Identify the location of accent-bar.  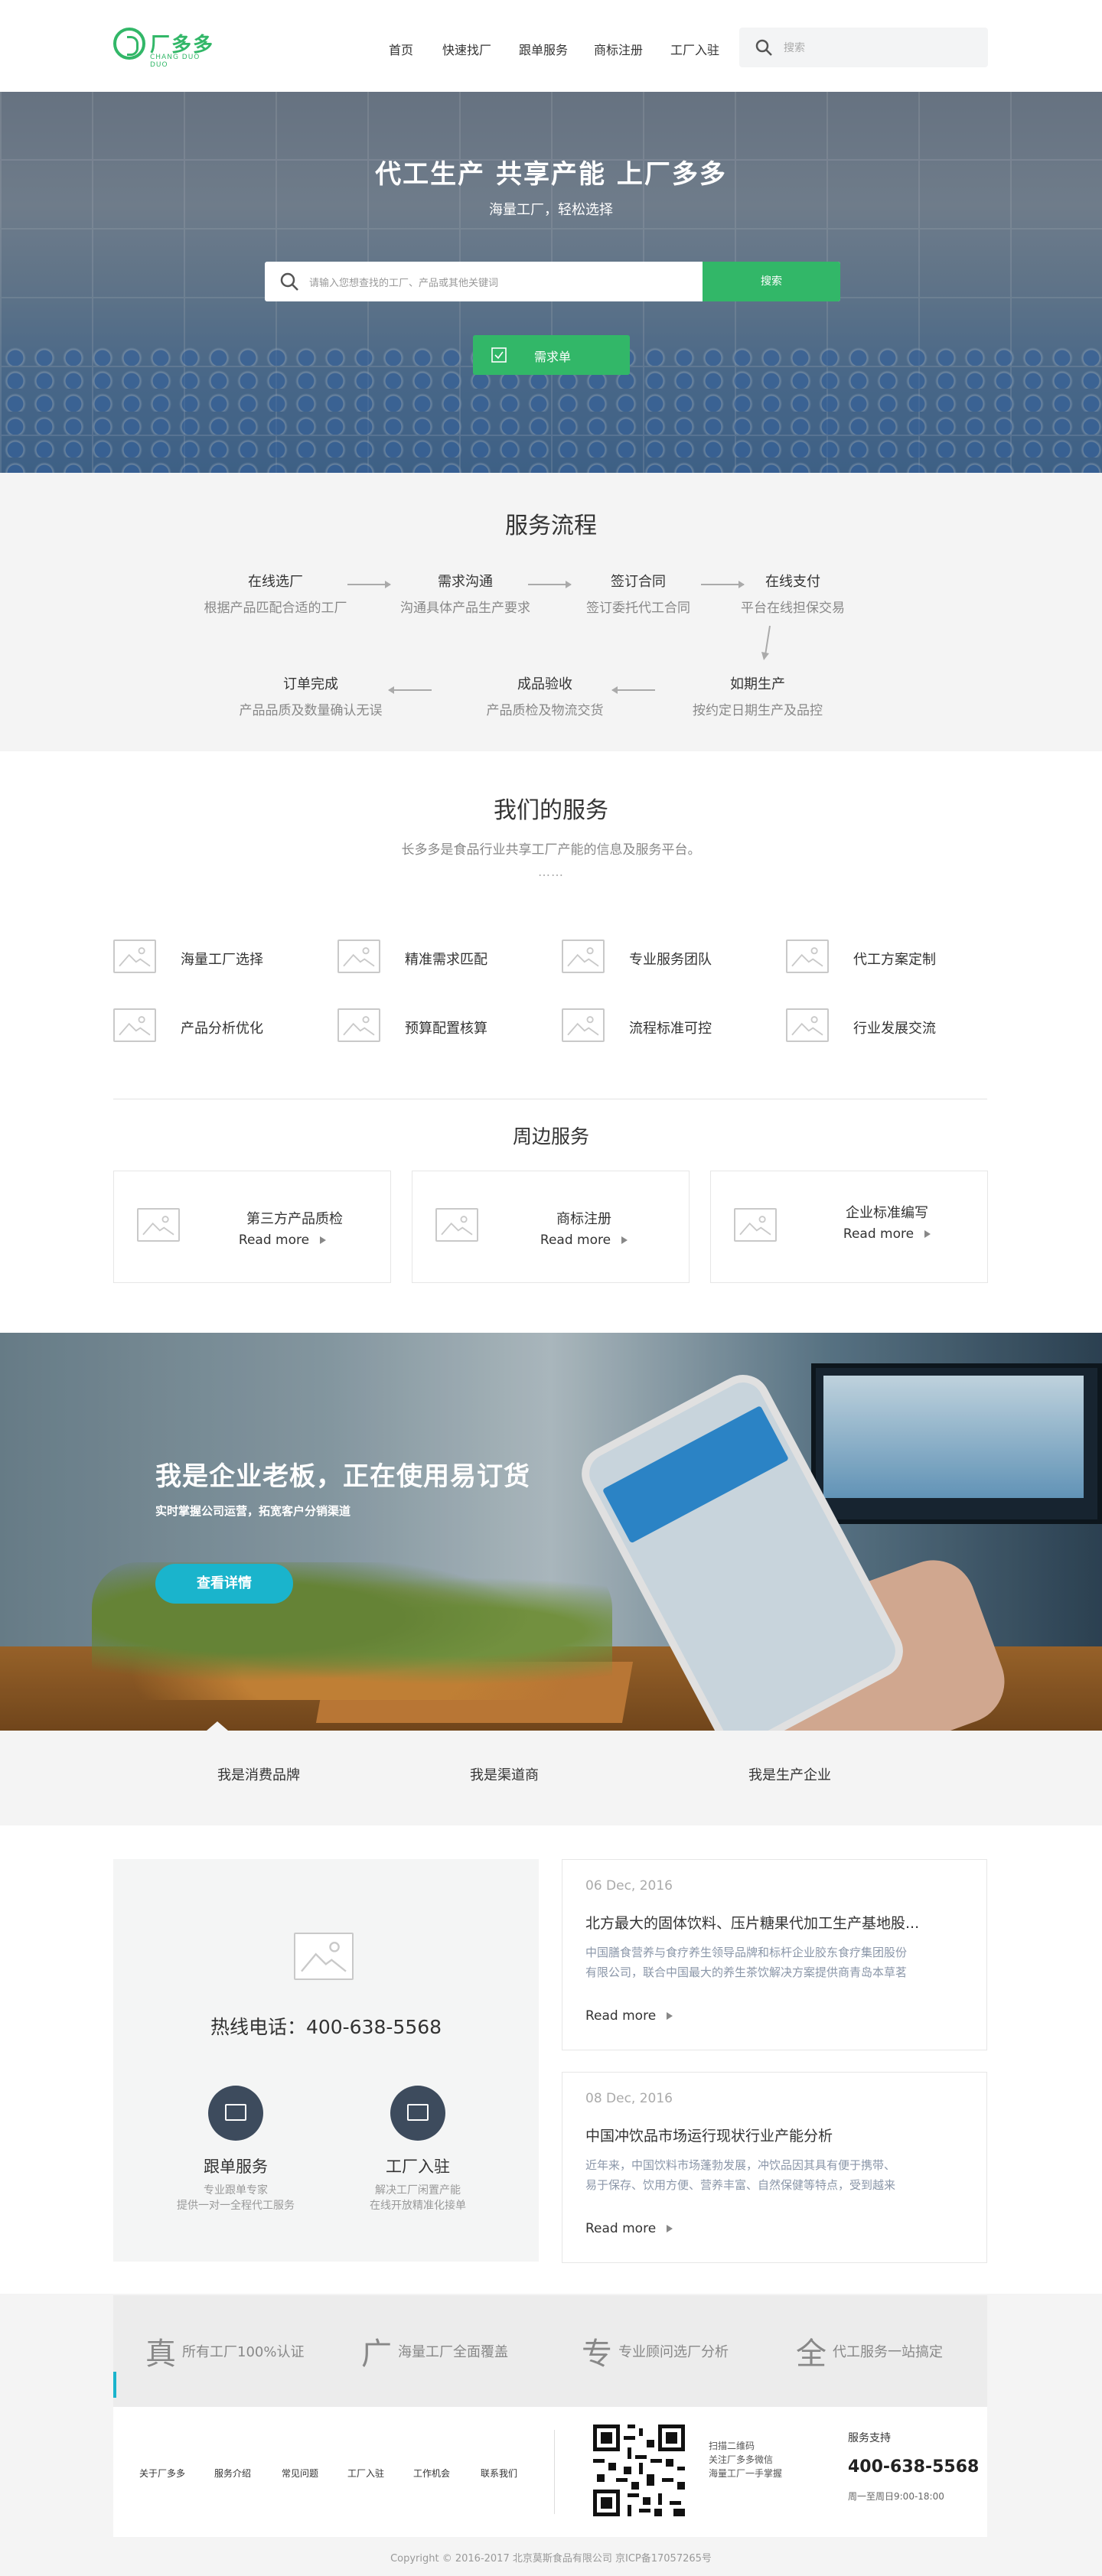
(114, 2385).